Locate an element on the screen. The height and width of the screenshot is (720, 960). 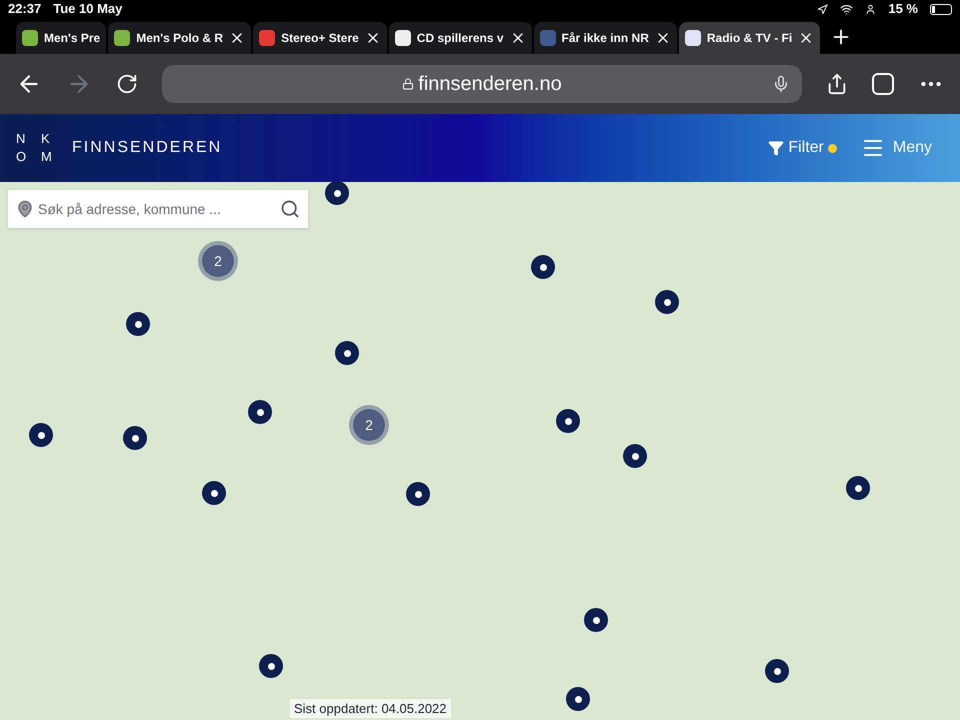
microphone-icon is located at coordinates (781, 84).